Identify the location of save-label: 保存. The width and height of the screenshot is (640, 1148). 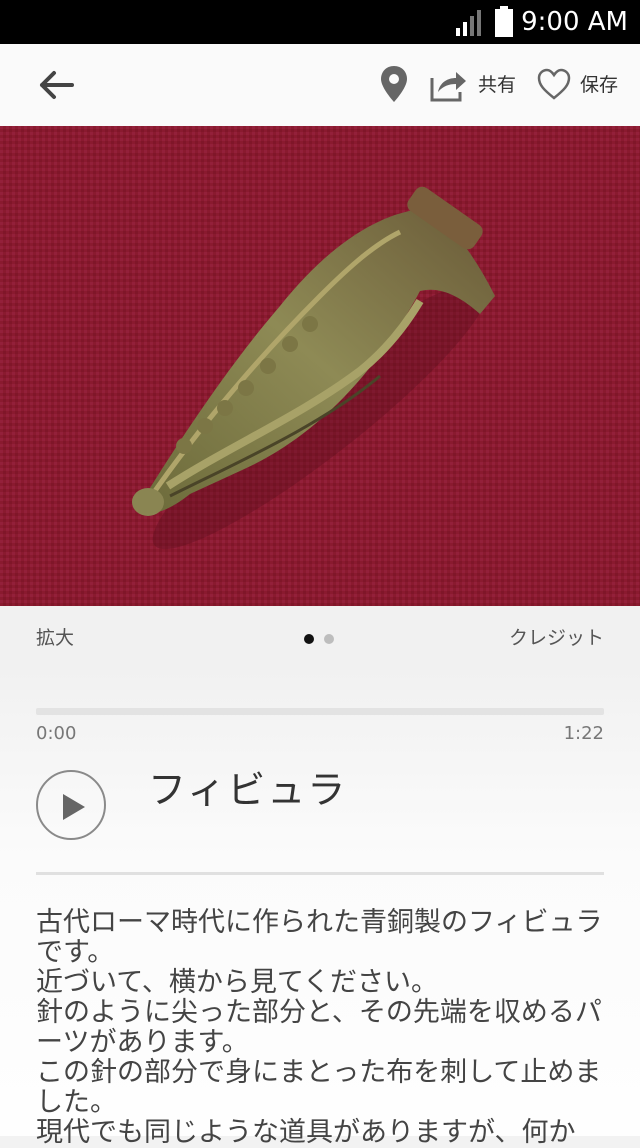
(599, 85).